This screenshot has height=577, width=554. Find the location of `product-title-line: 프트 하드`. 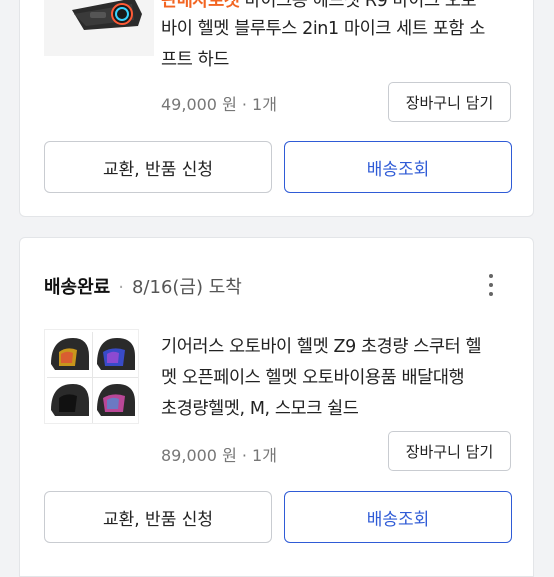

product-title-line: 프트 하드 is located at coordinates (195, 60).